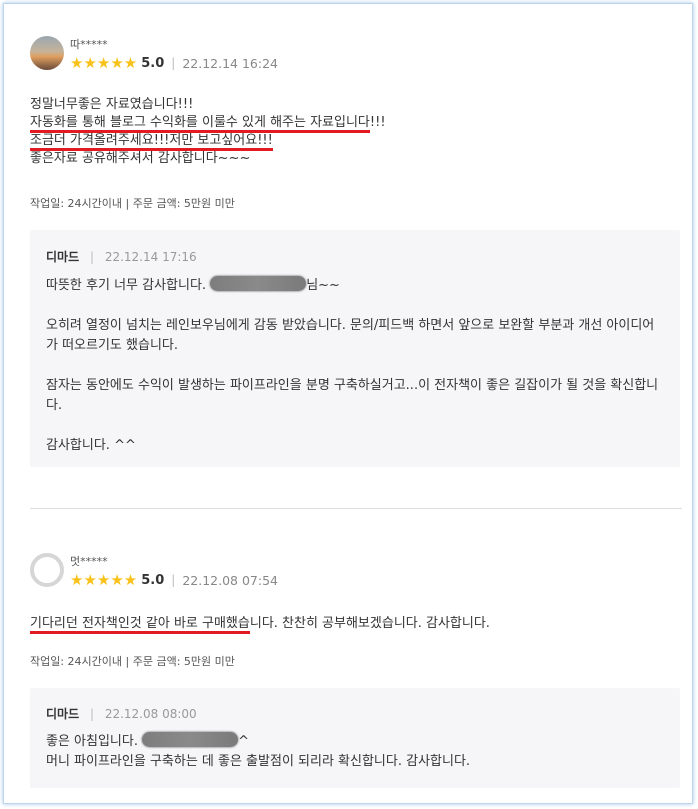 Image resolution: width=698 pixels, height=809 pixels. I want to click on review-line: 정말너무좋은 자료였습니다!!!, so click(112, 104).